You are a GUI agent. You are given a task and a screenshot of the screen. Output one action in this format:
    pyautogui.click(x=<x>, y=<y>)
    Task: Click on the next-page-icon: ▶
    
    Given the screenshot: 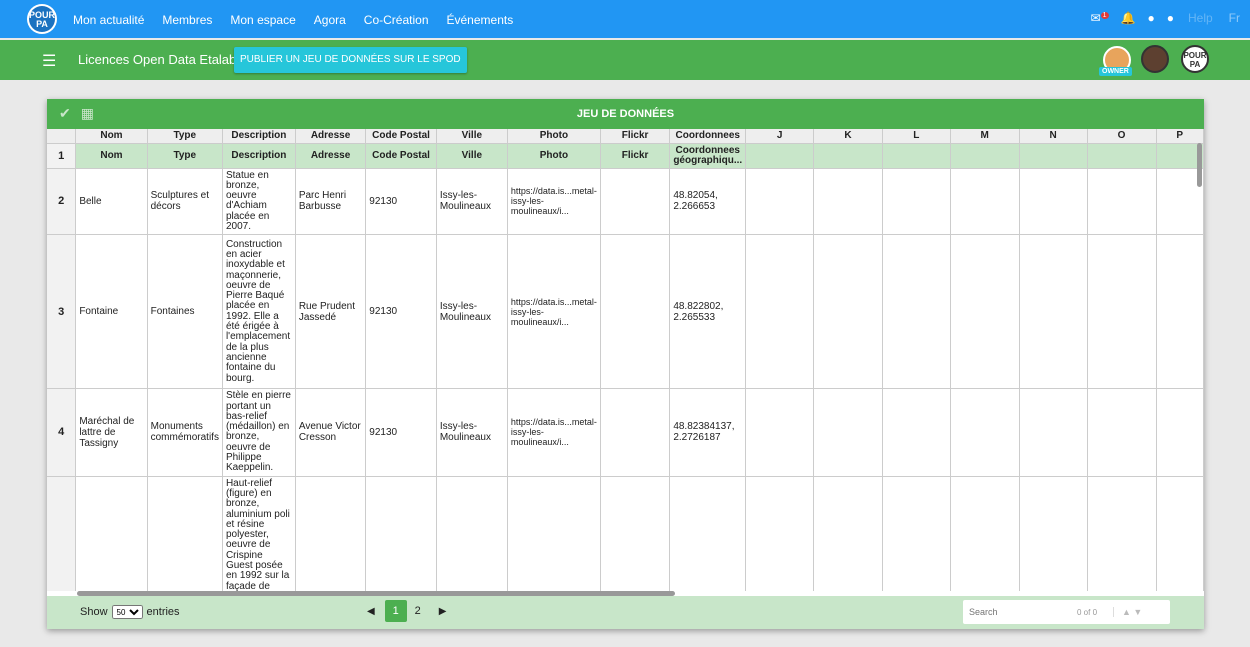 What is the action you would take?
    pyautogui.click(x=443, y=611)
    